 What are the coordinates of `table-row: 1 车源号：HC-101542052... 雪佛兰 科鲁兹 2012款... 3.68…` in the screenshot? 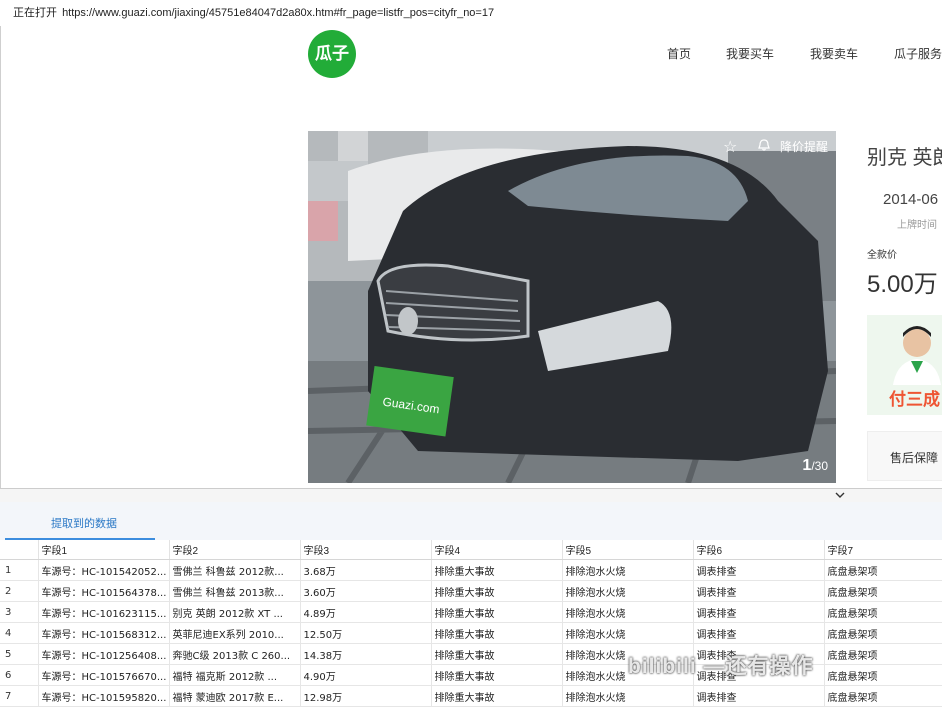 It's located at (471, 570).